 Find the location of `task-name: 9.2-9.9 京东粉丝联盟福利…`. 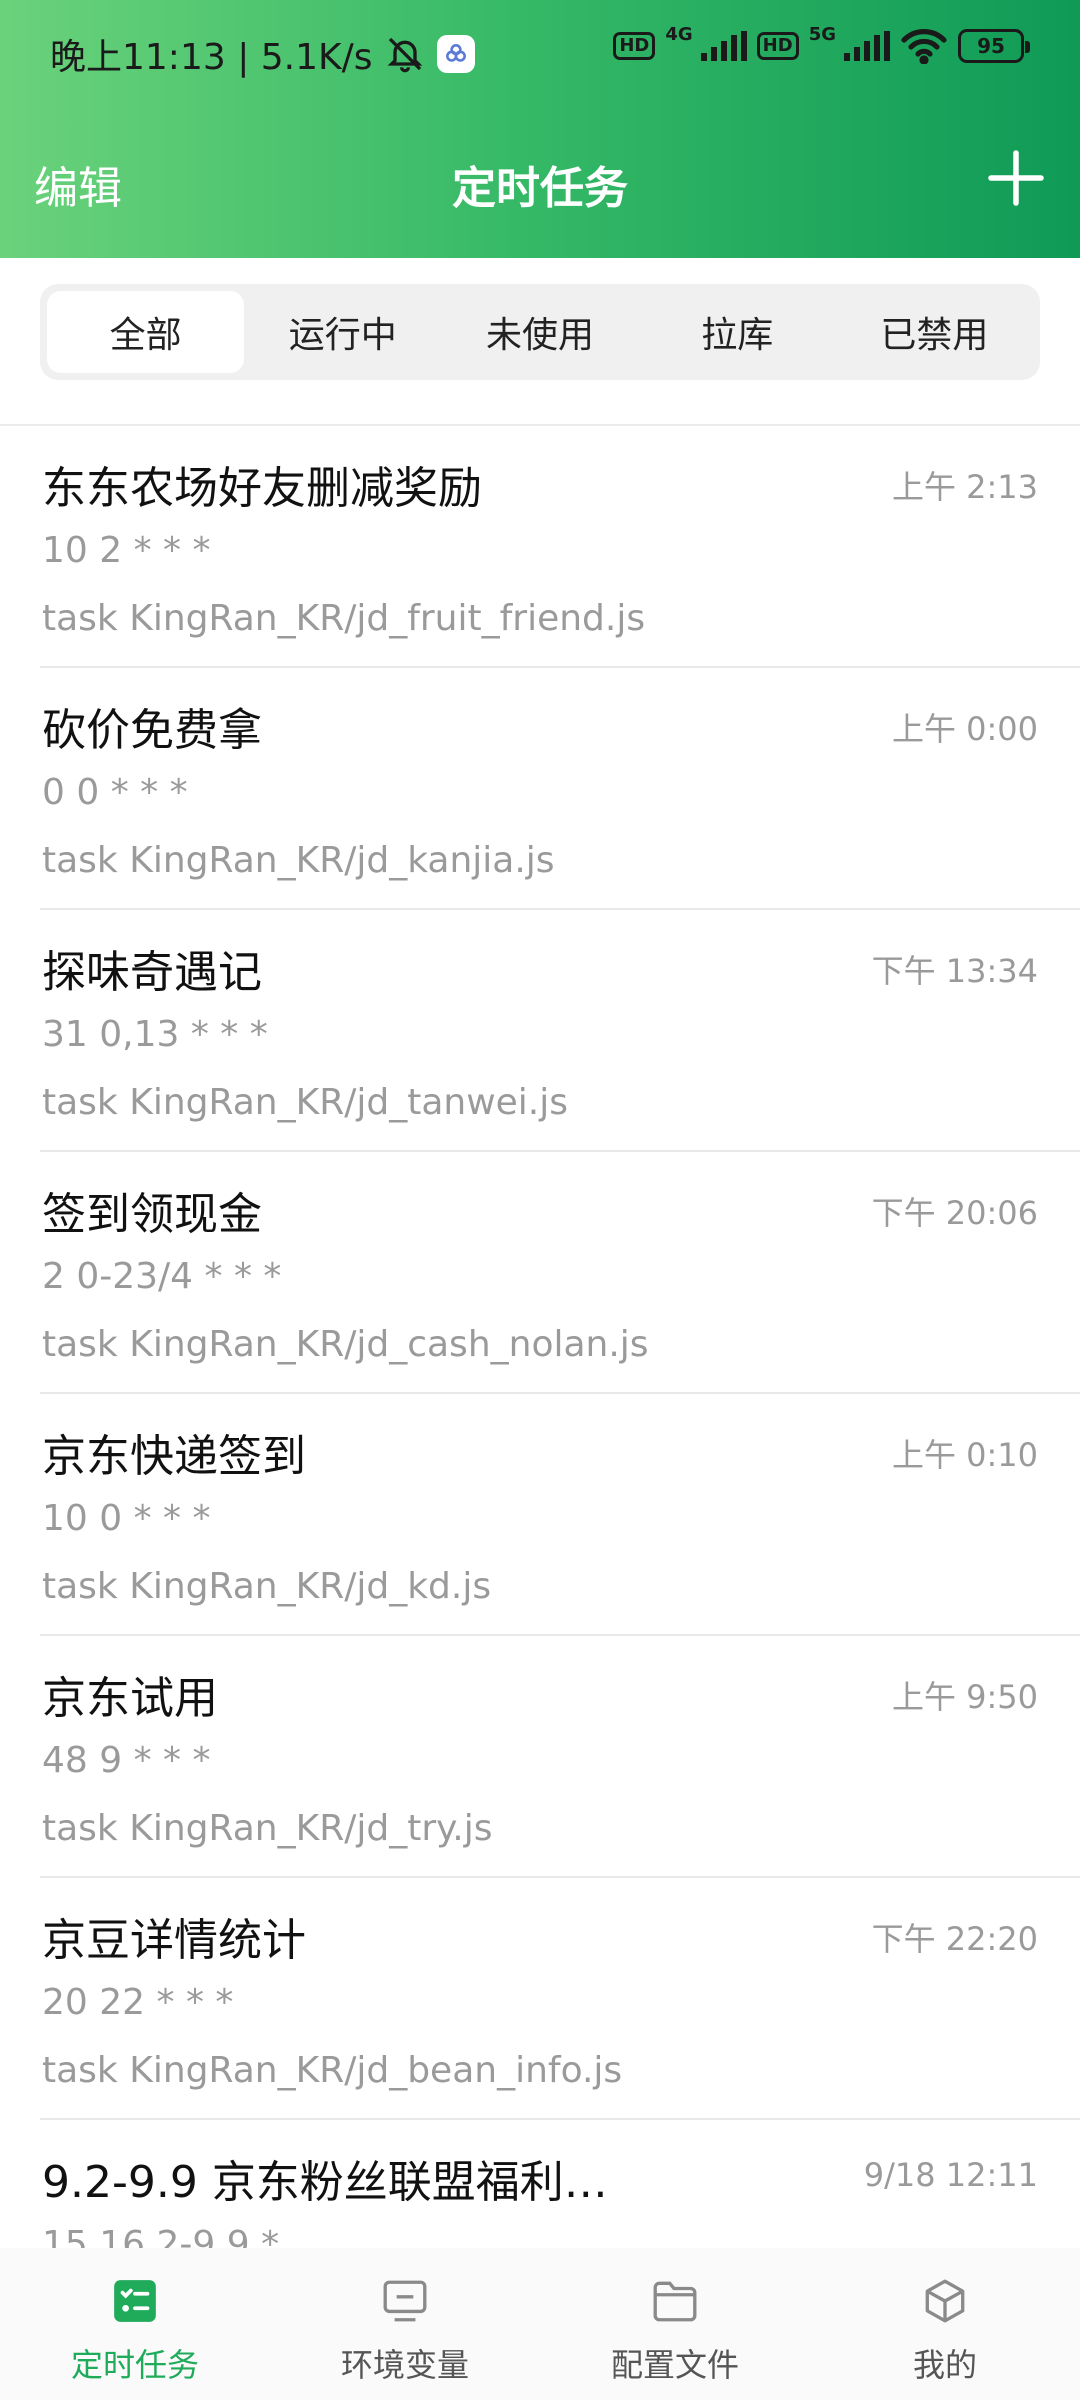

task-name: 9.2-9.9 京东粉丝联盟福利… is located at coordinates (325, 2182).